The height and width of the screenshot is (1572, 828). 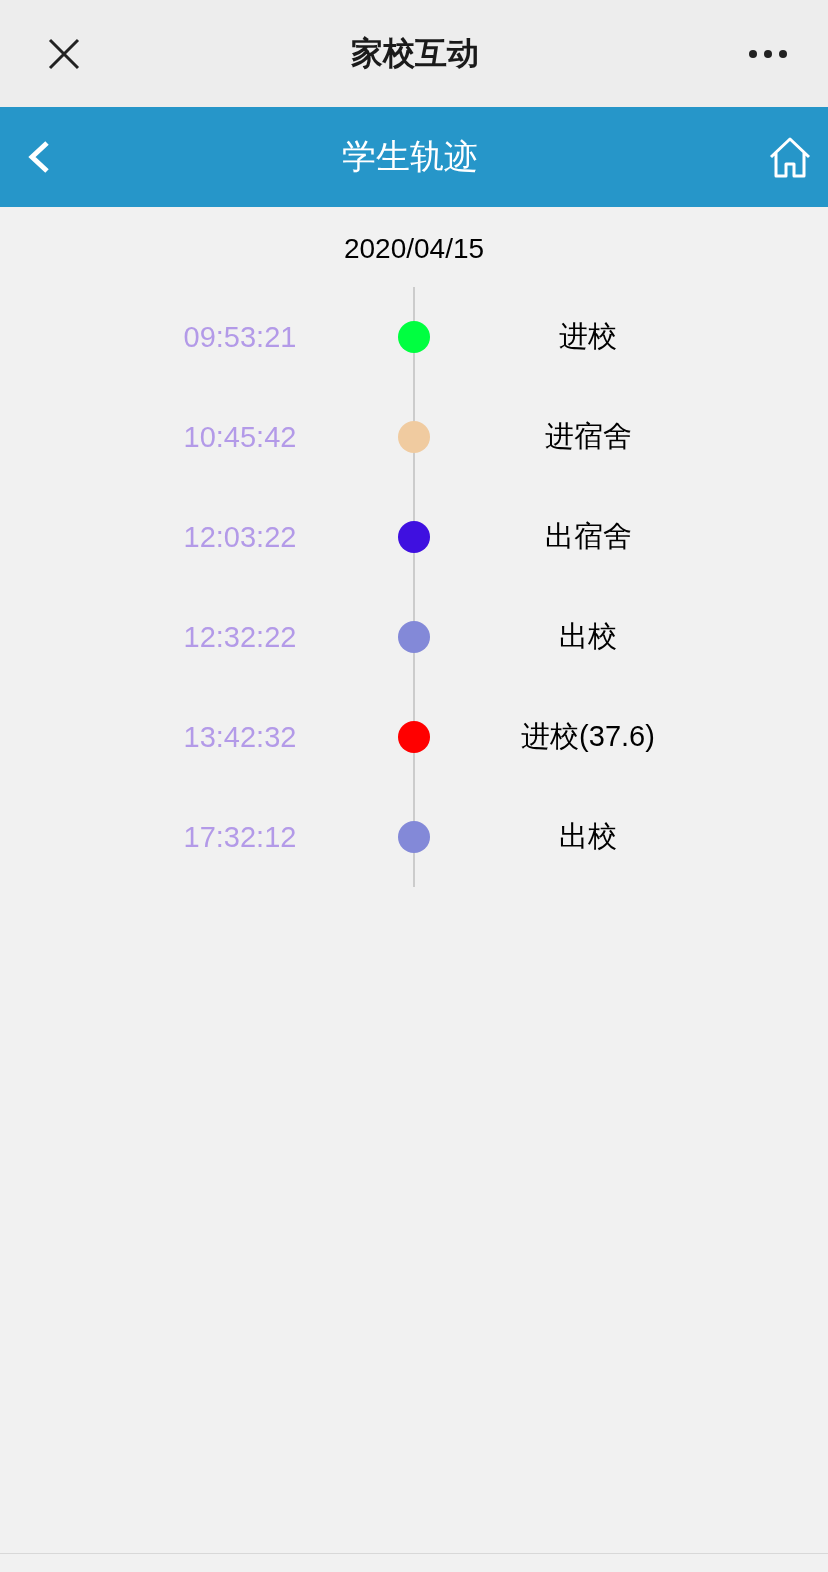 I want to click on event-label: 进校(37.6), so click(x=588, y=736).